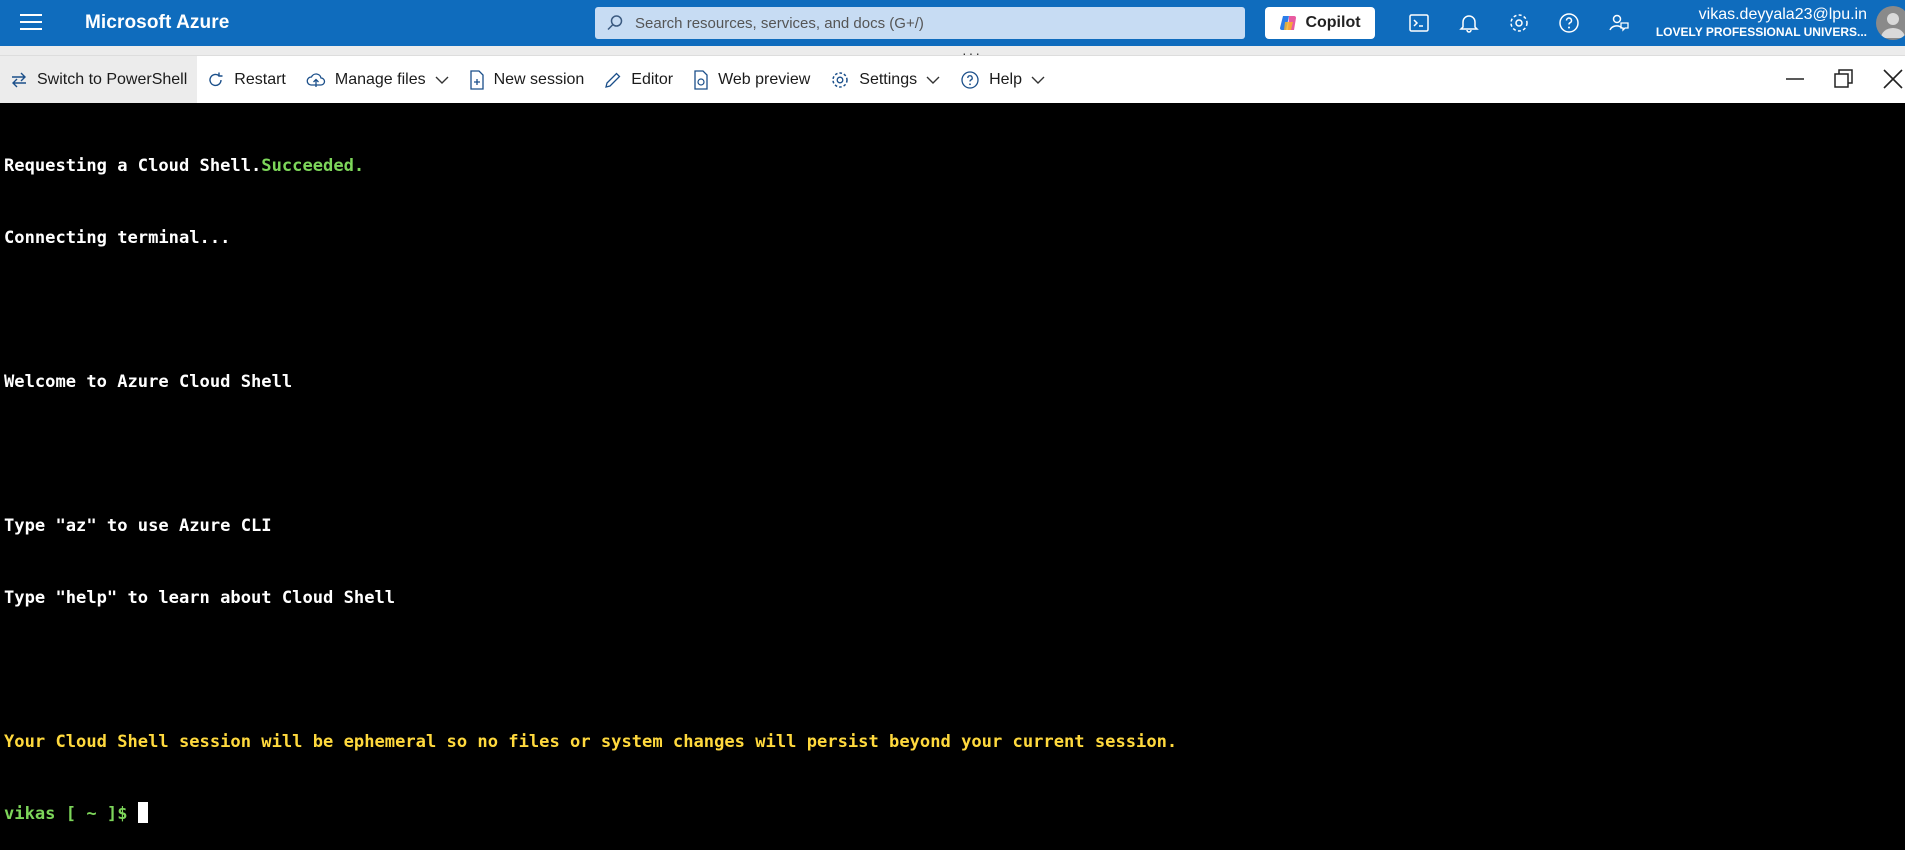  What do you see at coordinates (954, 166) in the screenshot?
I see `terminal-line: Requesting a Cloud Shell.Succeeded.` at bounding box center [954, 166].